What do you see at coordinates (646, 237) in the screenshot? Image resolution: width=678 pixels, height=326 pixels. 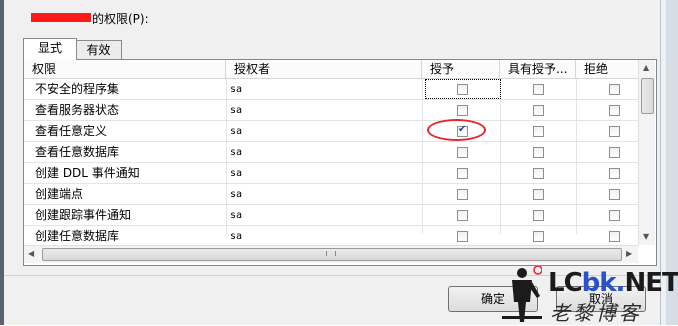 I see `scroll-down-arrow-icon: ▼` at bounding box center [646, 237].